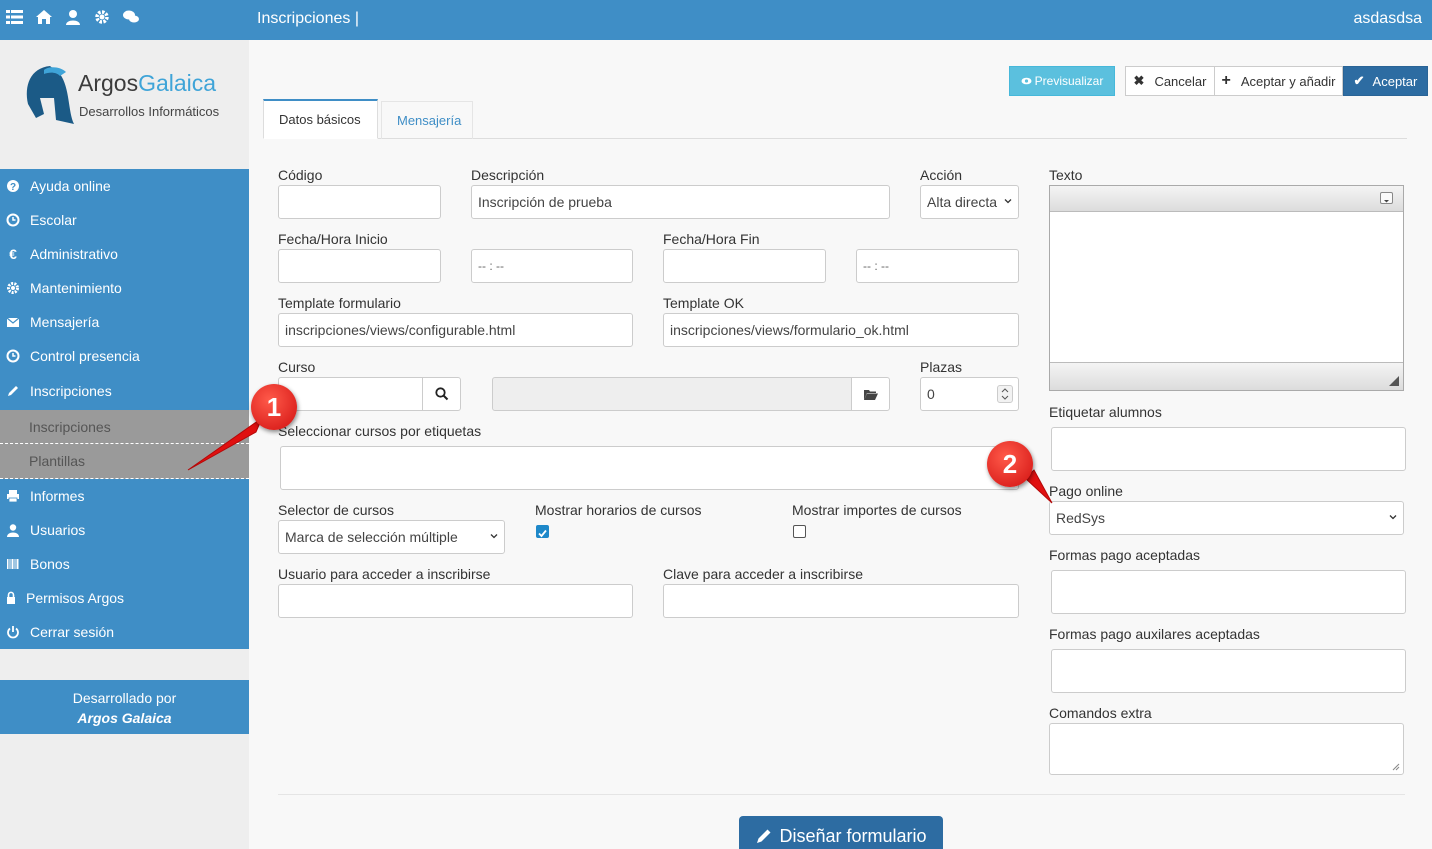 This screenshot has width=1432, height=849. I want to click on sidebar-subitem-label: Plantillas, so click(57, 461).